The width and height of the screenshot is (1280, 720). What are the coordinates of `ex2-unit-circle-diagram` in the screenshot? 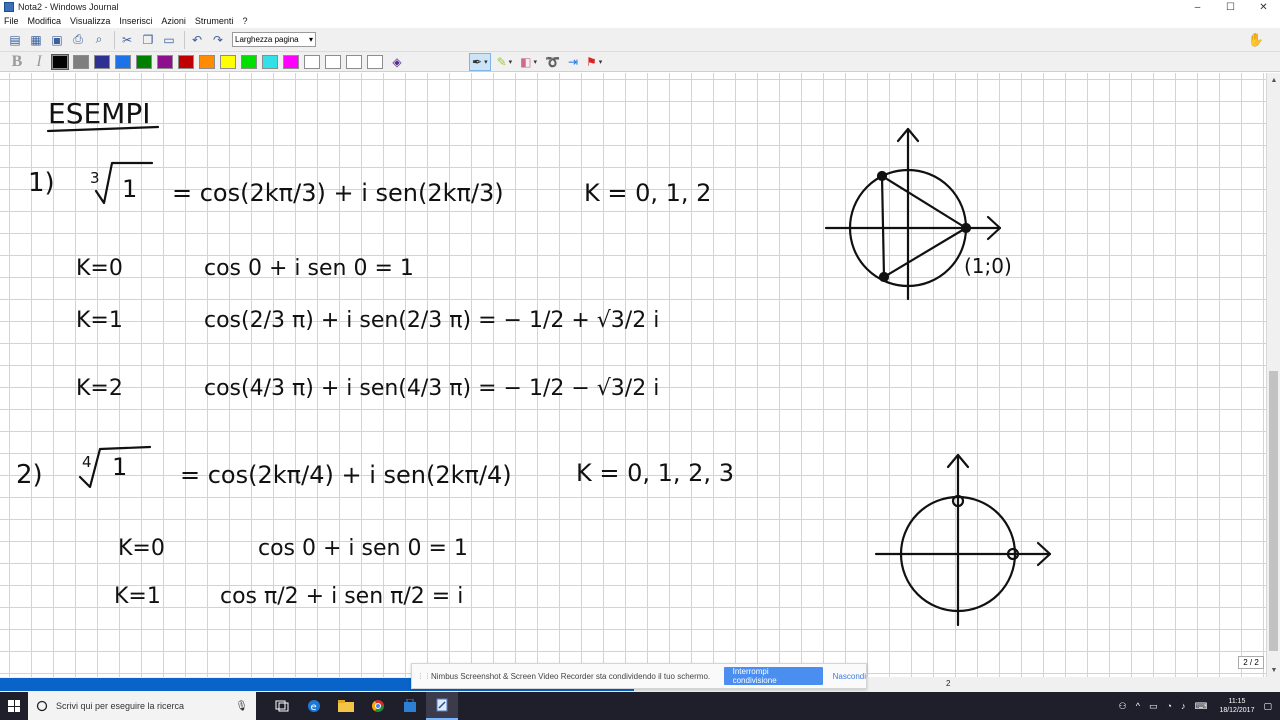 It's located at (963, 540).